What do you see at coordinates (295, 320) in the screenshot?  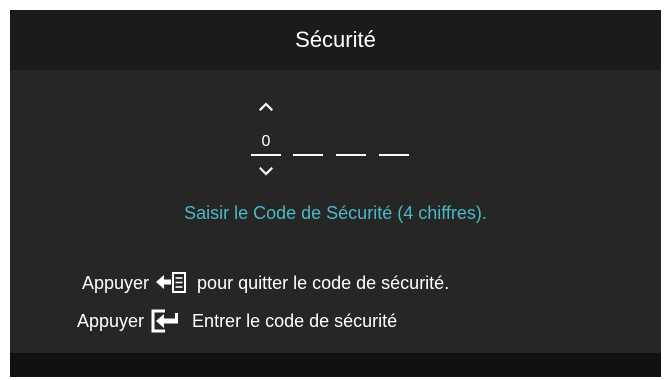 I see `help-enter-text: Entrer le code de sécurité` at bounding box center [295, 320].